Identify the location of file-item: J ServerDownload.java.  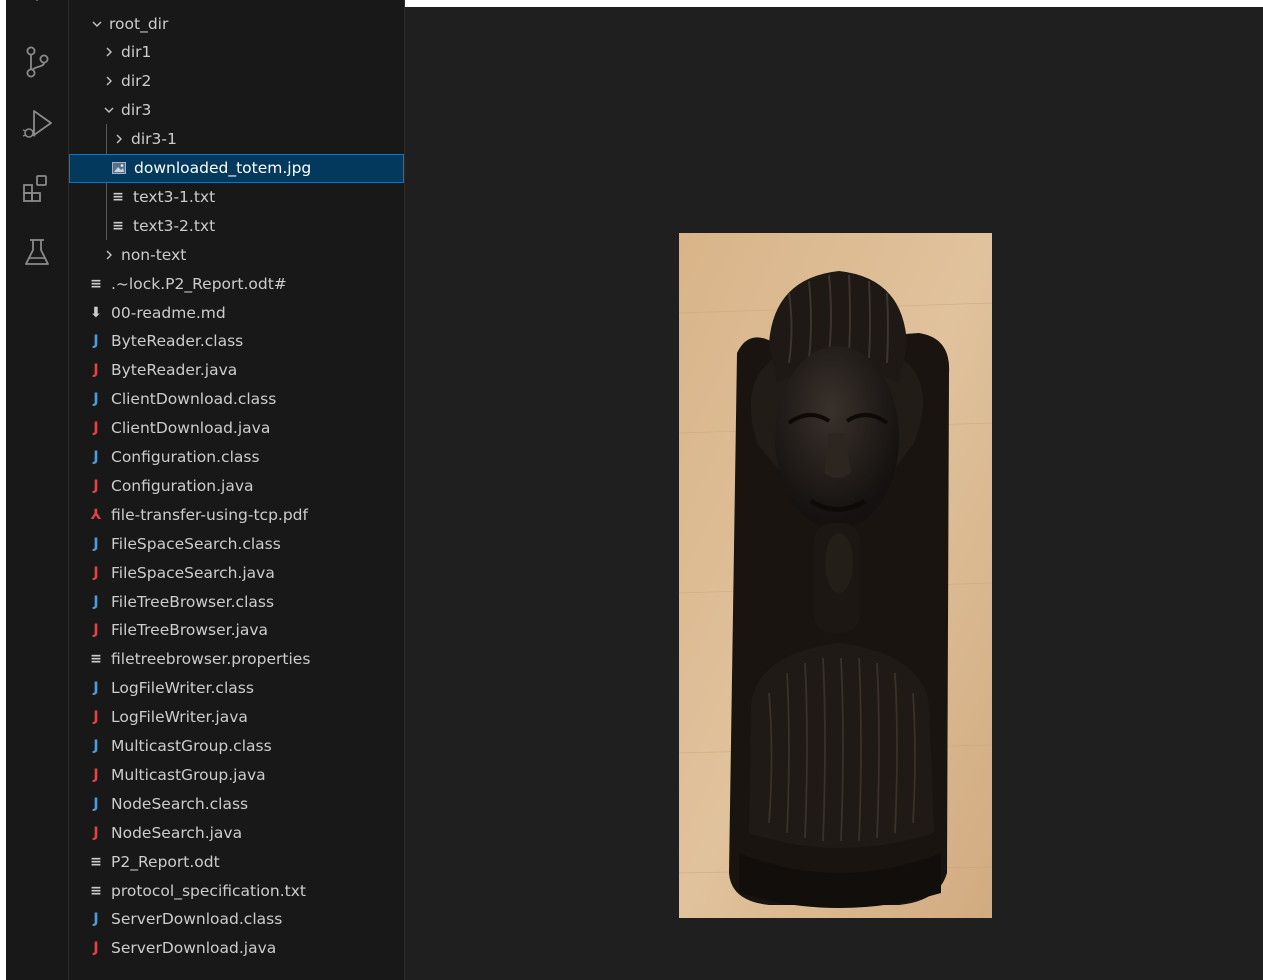
(236, 948).